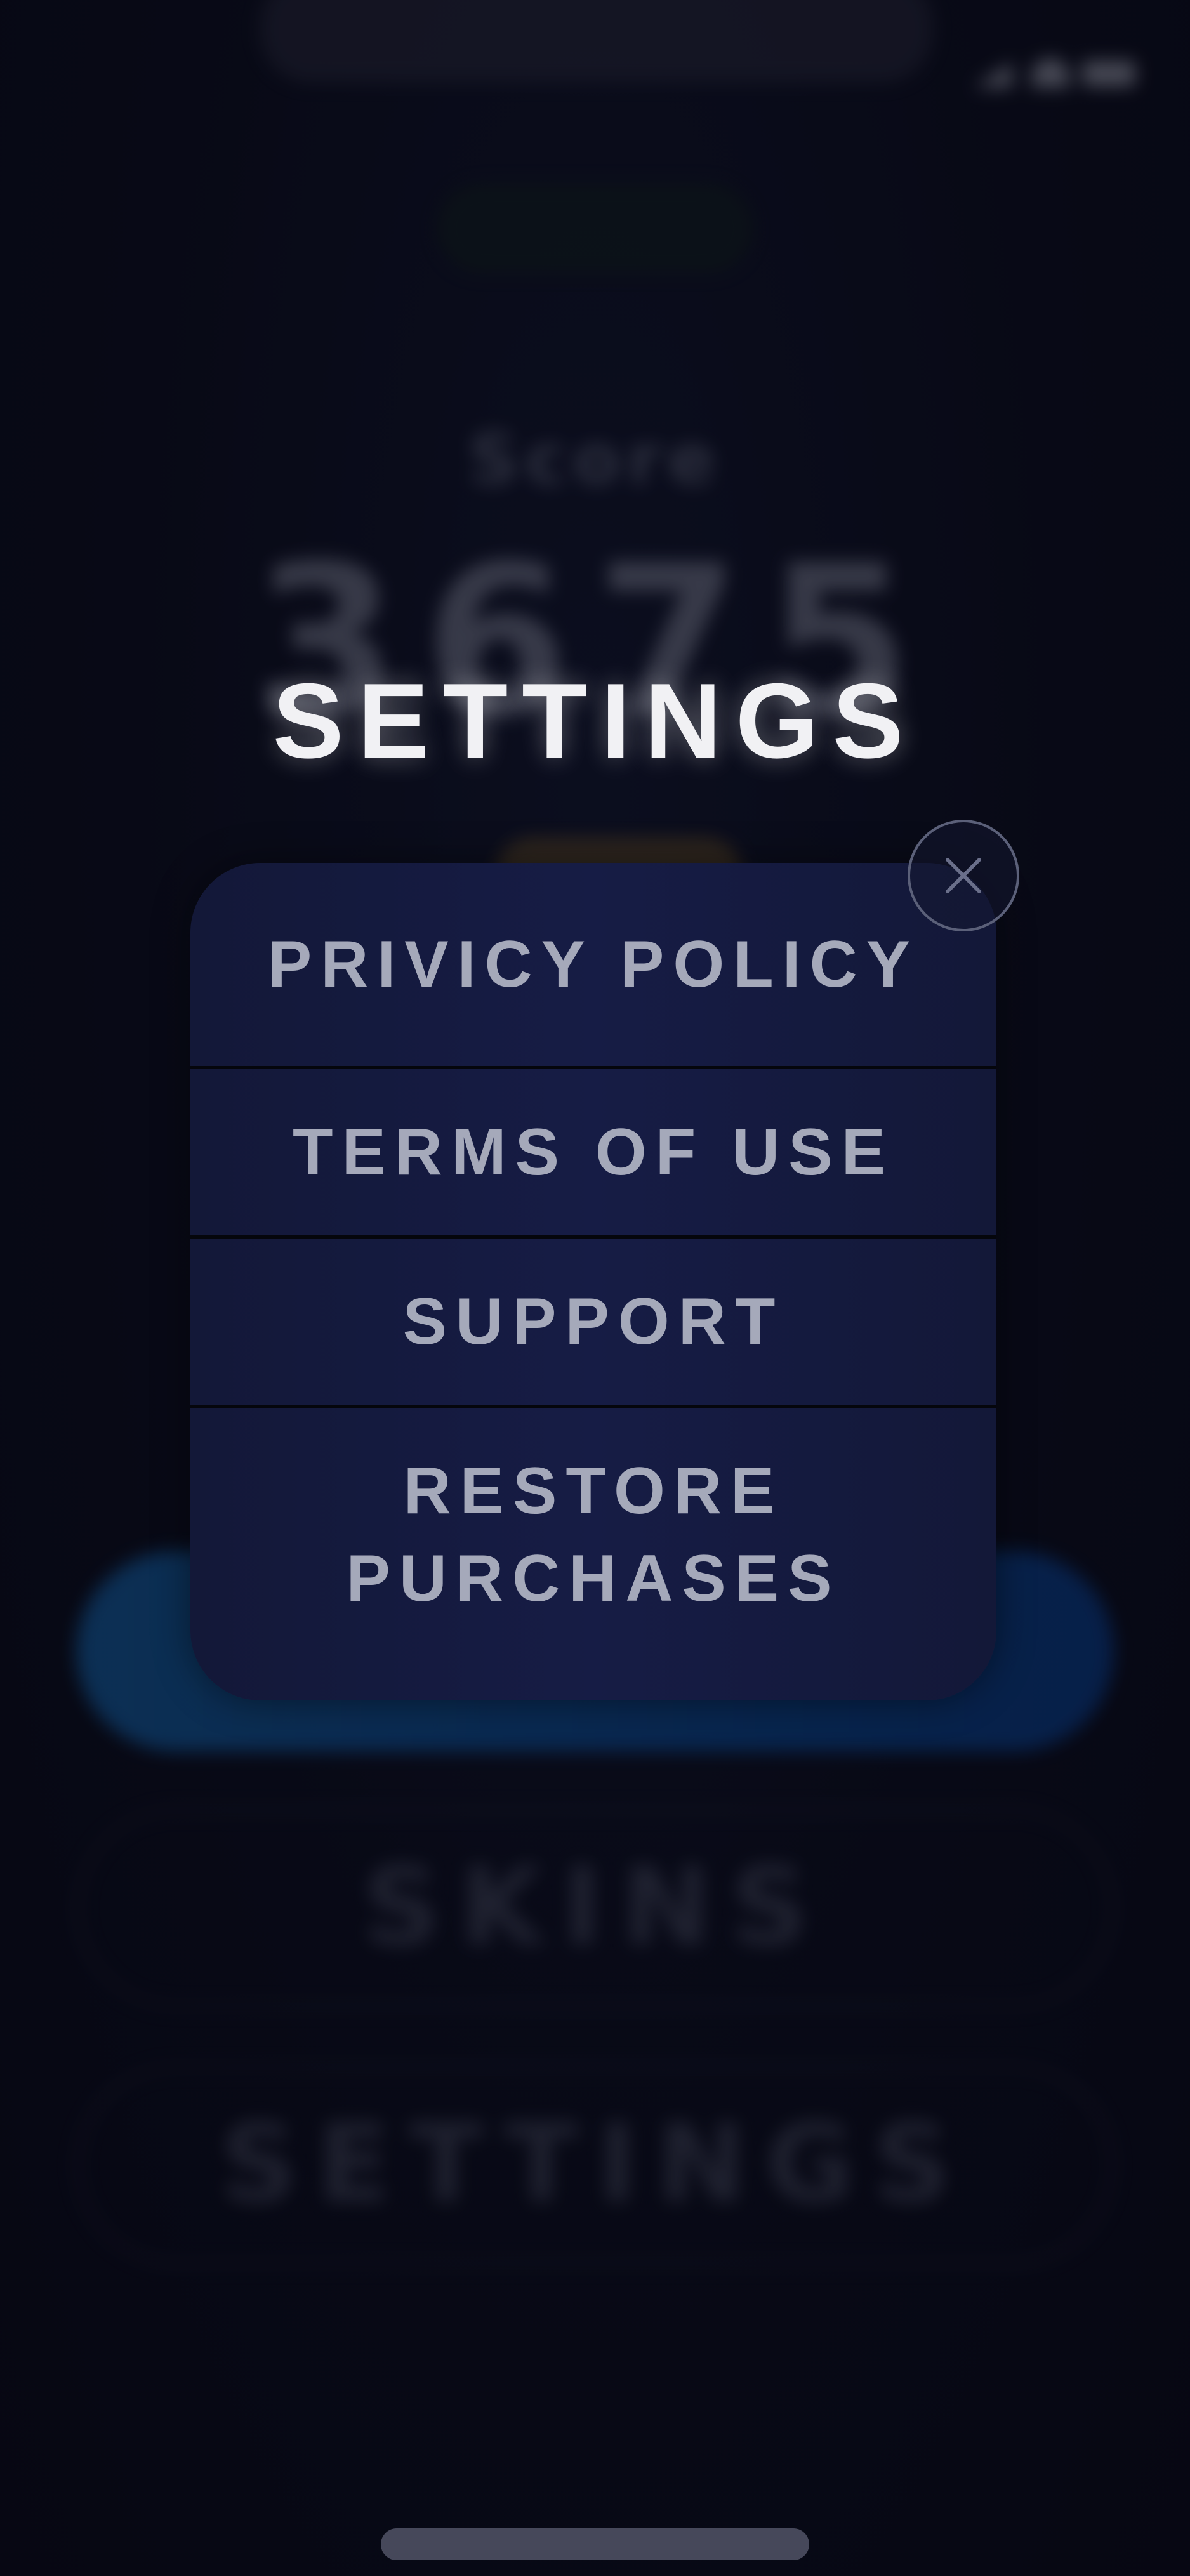  I want to click on modal-title: SETTINGS, so click(595, 720).